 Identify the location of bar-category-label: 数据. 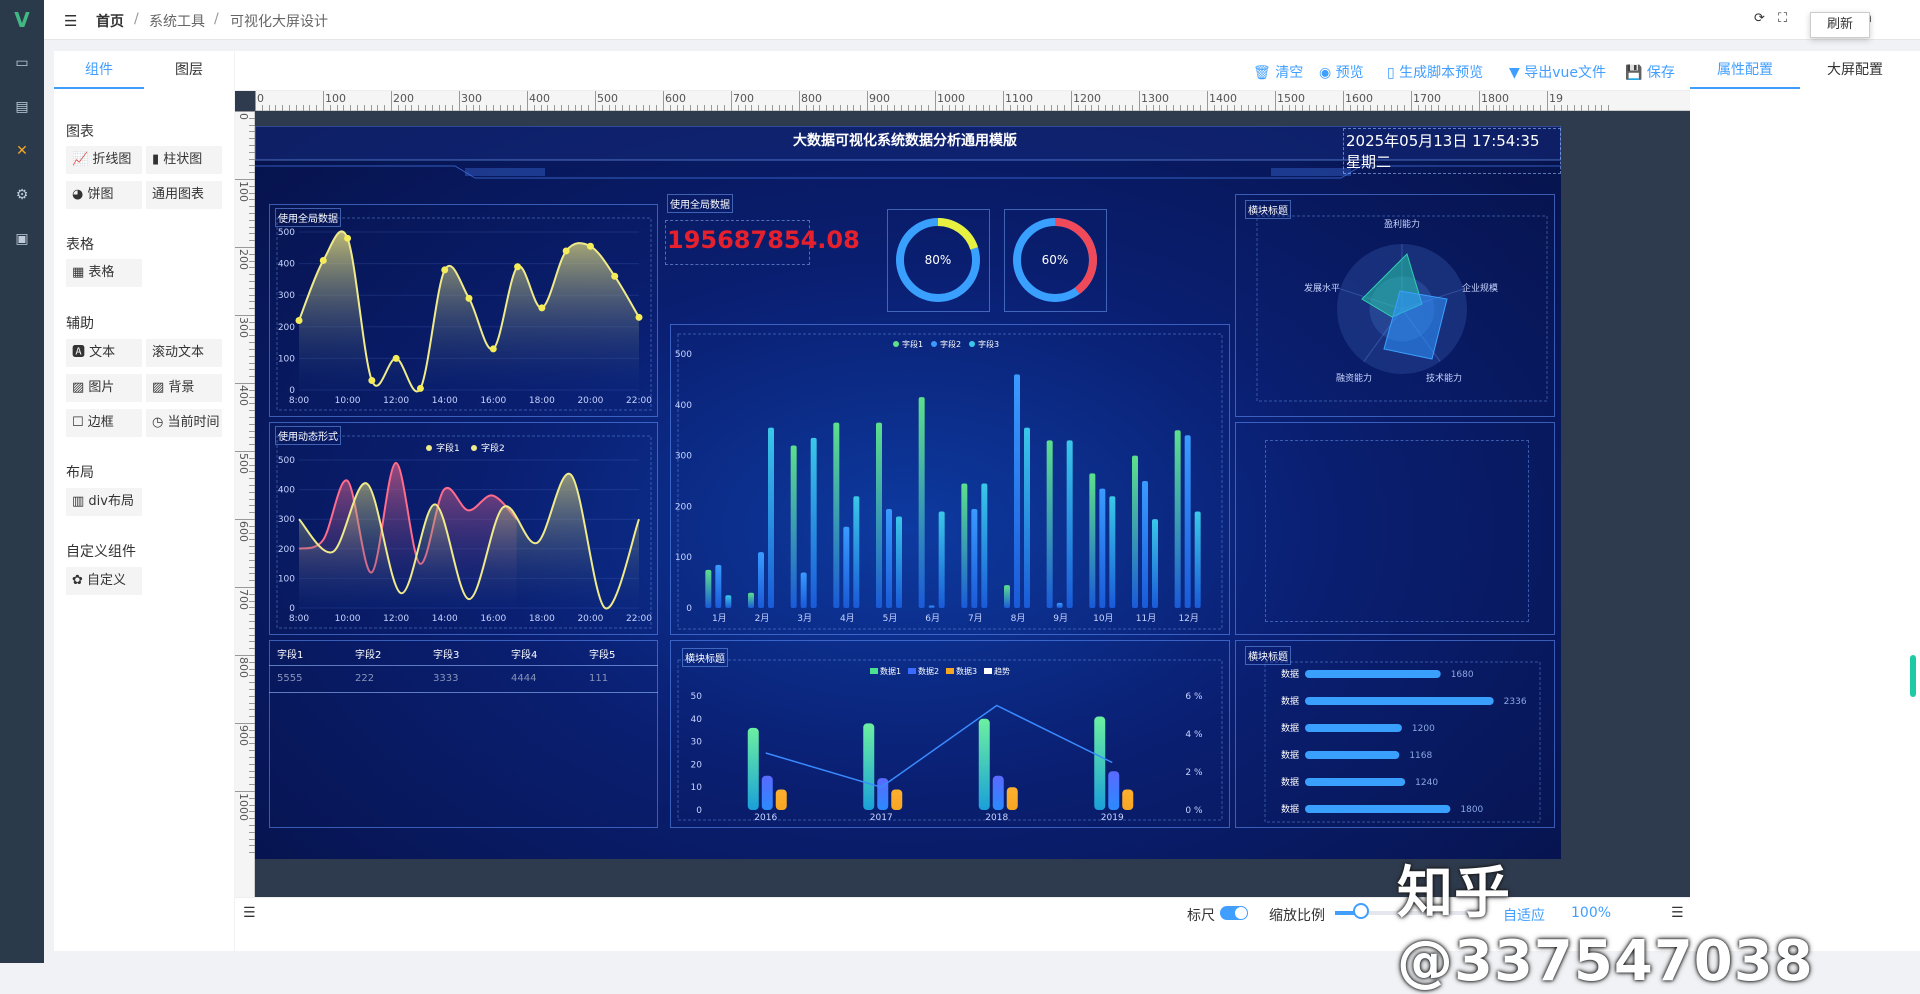
(1290, 755).